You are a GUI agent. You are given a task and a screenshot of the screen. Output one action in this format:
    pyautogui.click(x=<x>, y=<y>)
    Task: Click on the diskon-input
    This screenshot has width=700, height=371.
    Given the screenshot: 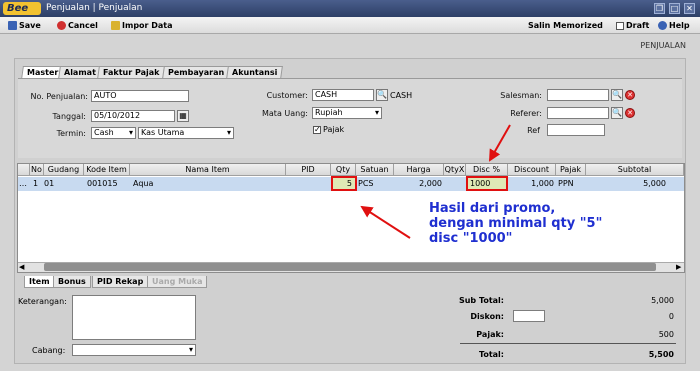 What is the action you would take?
    pyautogui.click(x=529, y=316)
    